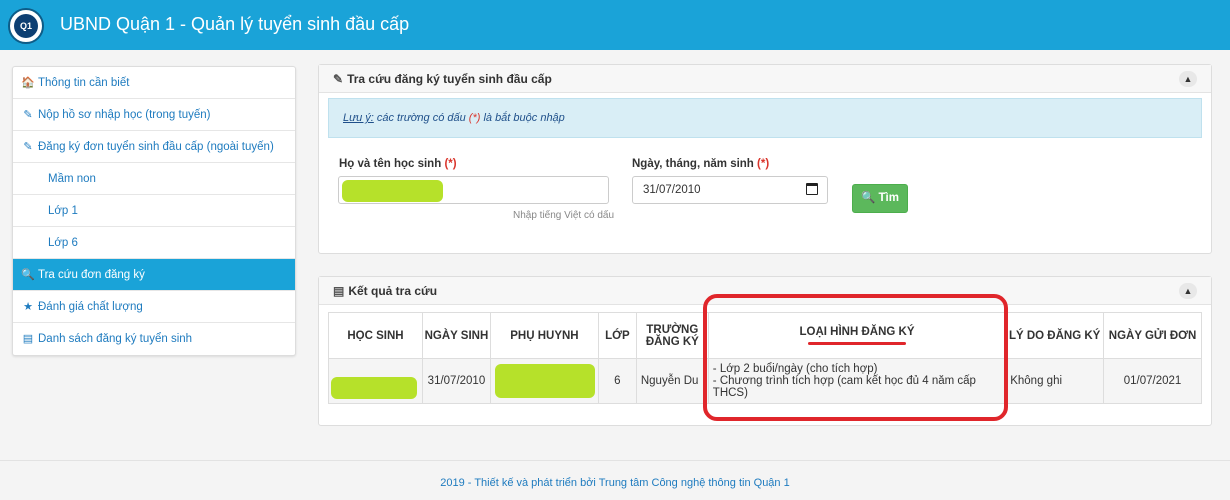 The height and width of the screenshot is (500, 1230). I want to click on redacted-name, so click(392, 191).